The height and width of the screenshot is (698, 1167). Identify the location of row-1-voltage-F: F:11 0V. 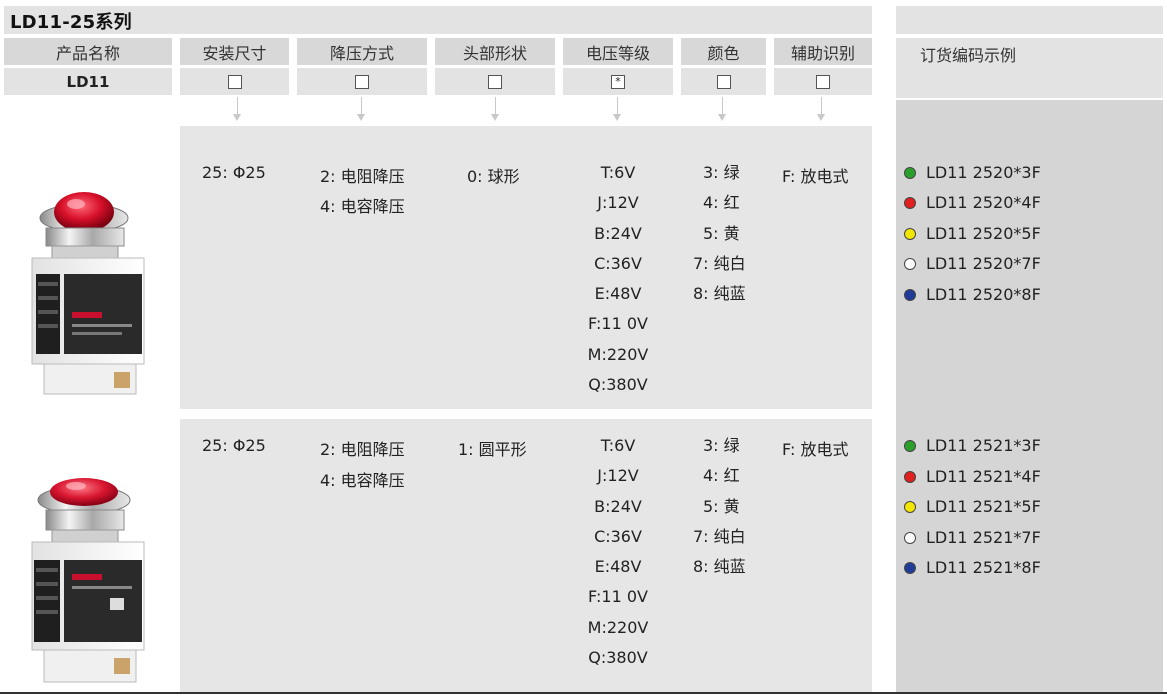
(618, 324).